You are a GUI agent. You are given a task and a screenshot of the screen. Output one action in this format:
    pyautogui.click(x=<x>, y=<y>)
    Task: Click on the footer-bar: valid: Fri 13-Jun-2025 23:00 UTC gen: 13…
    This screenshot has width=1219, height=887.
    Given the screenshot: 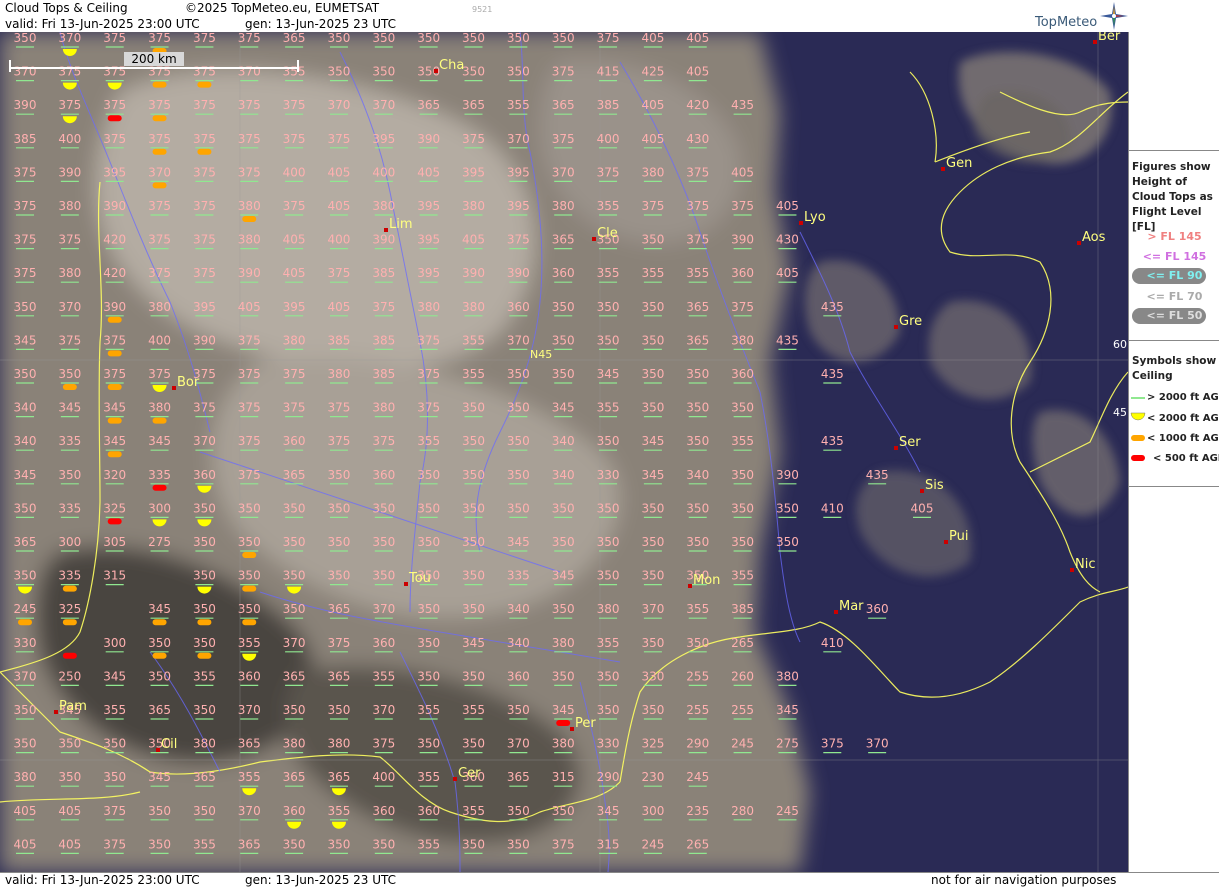 What is the action you would take?
    pyautogui.click(x=609, y=879)
    